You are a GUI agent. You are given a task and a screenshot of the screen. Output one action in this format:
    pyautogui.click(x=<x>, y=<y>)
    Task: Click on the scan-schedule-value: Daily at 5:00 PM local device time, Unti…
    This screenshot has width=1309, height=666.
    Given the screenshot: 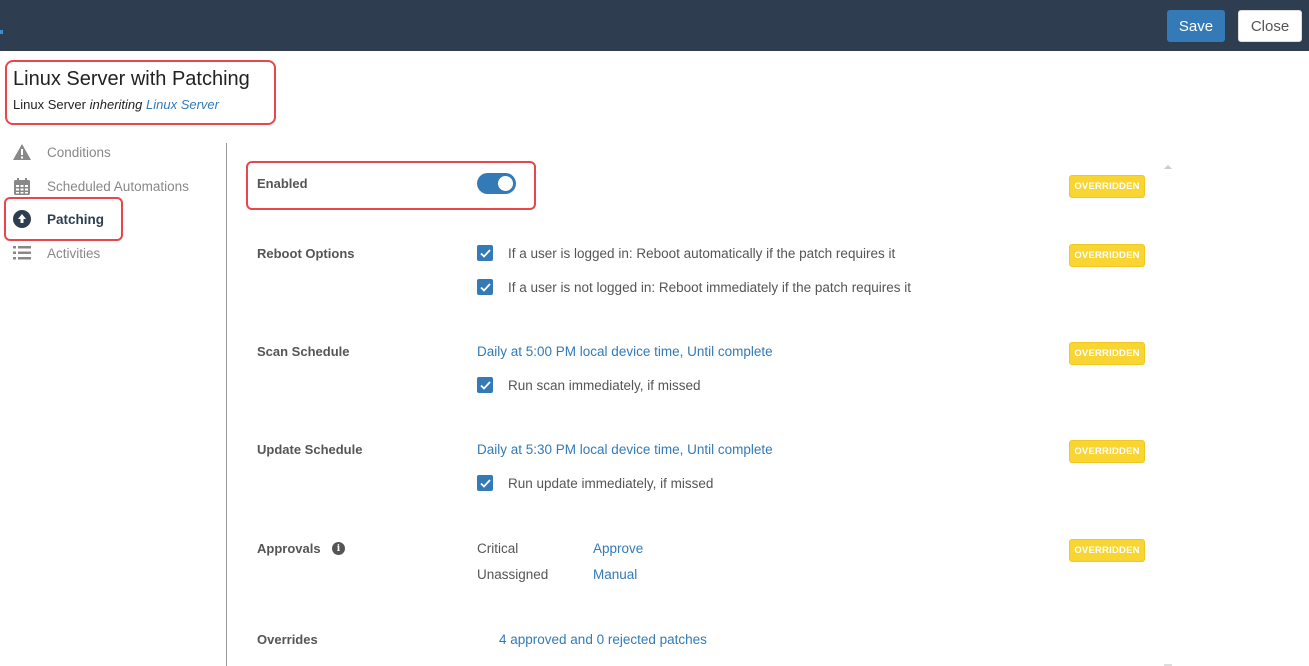 What is the action you would take?
    pyautogui.click(x=625, y=351)
    